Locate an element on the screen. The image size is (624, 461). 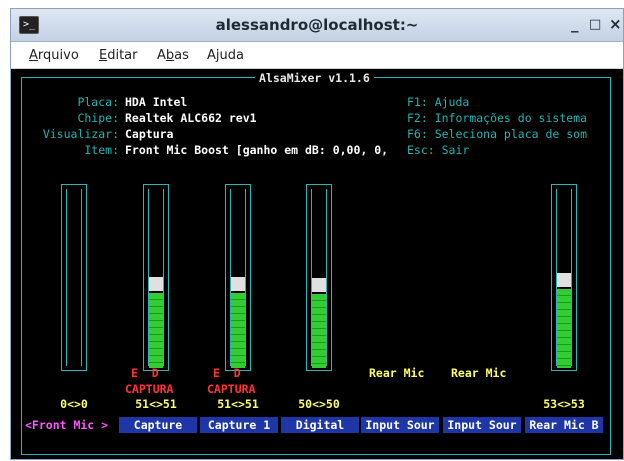
info-label-chipe: Chipe: is located at coordinates (98, 118).